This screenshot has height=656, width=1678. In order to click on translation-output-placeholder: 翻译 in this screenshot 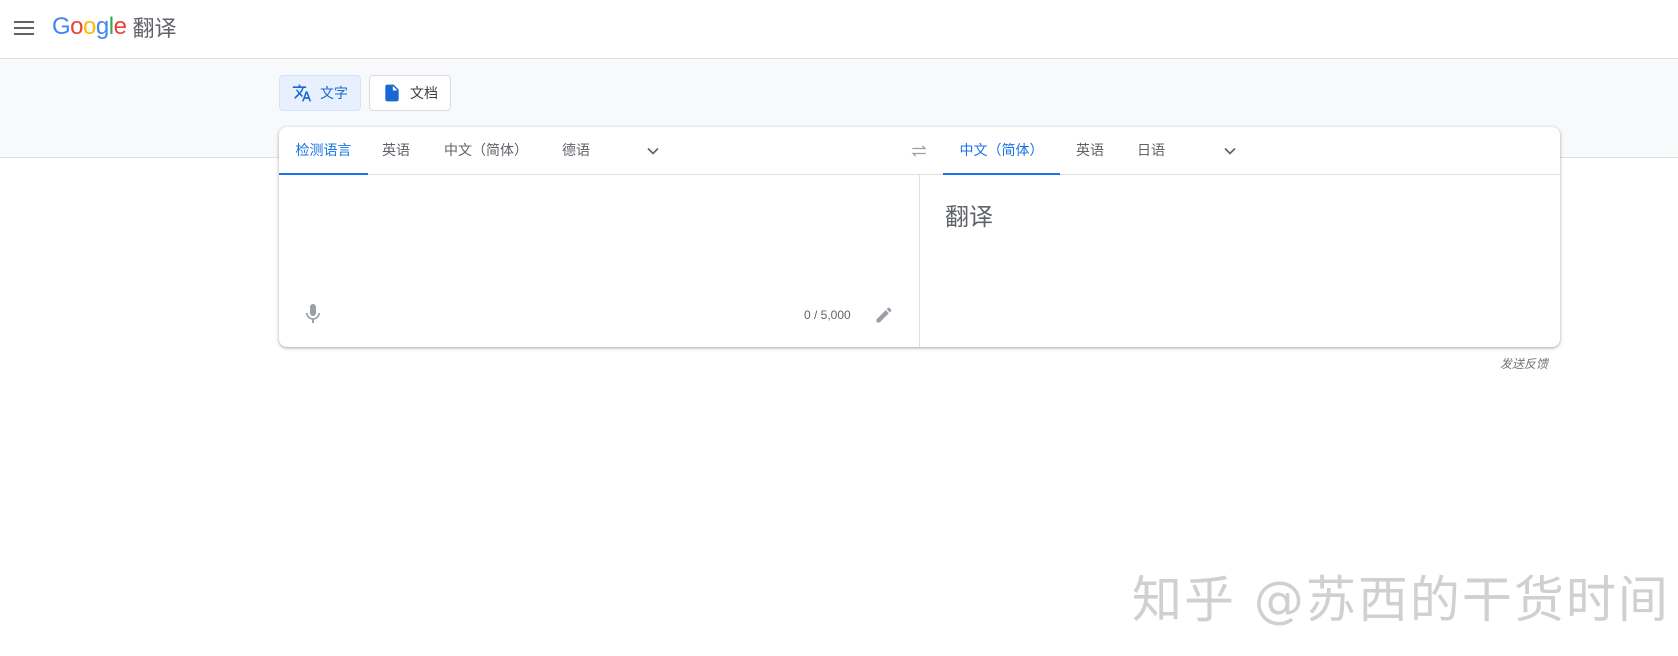, I will do `click(969, 217)`.